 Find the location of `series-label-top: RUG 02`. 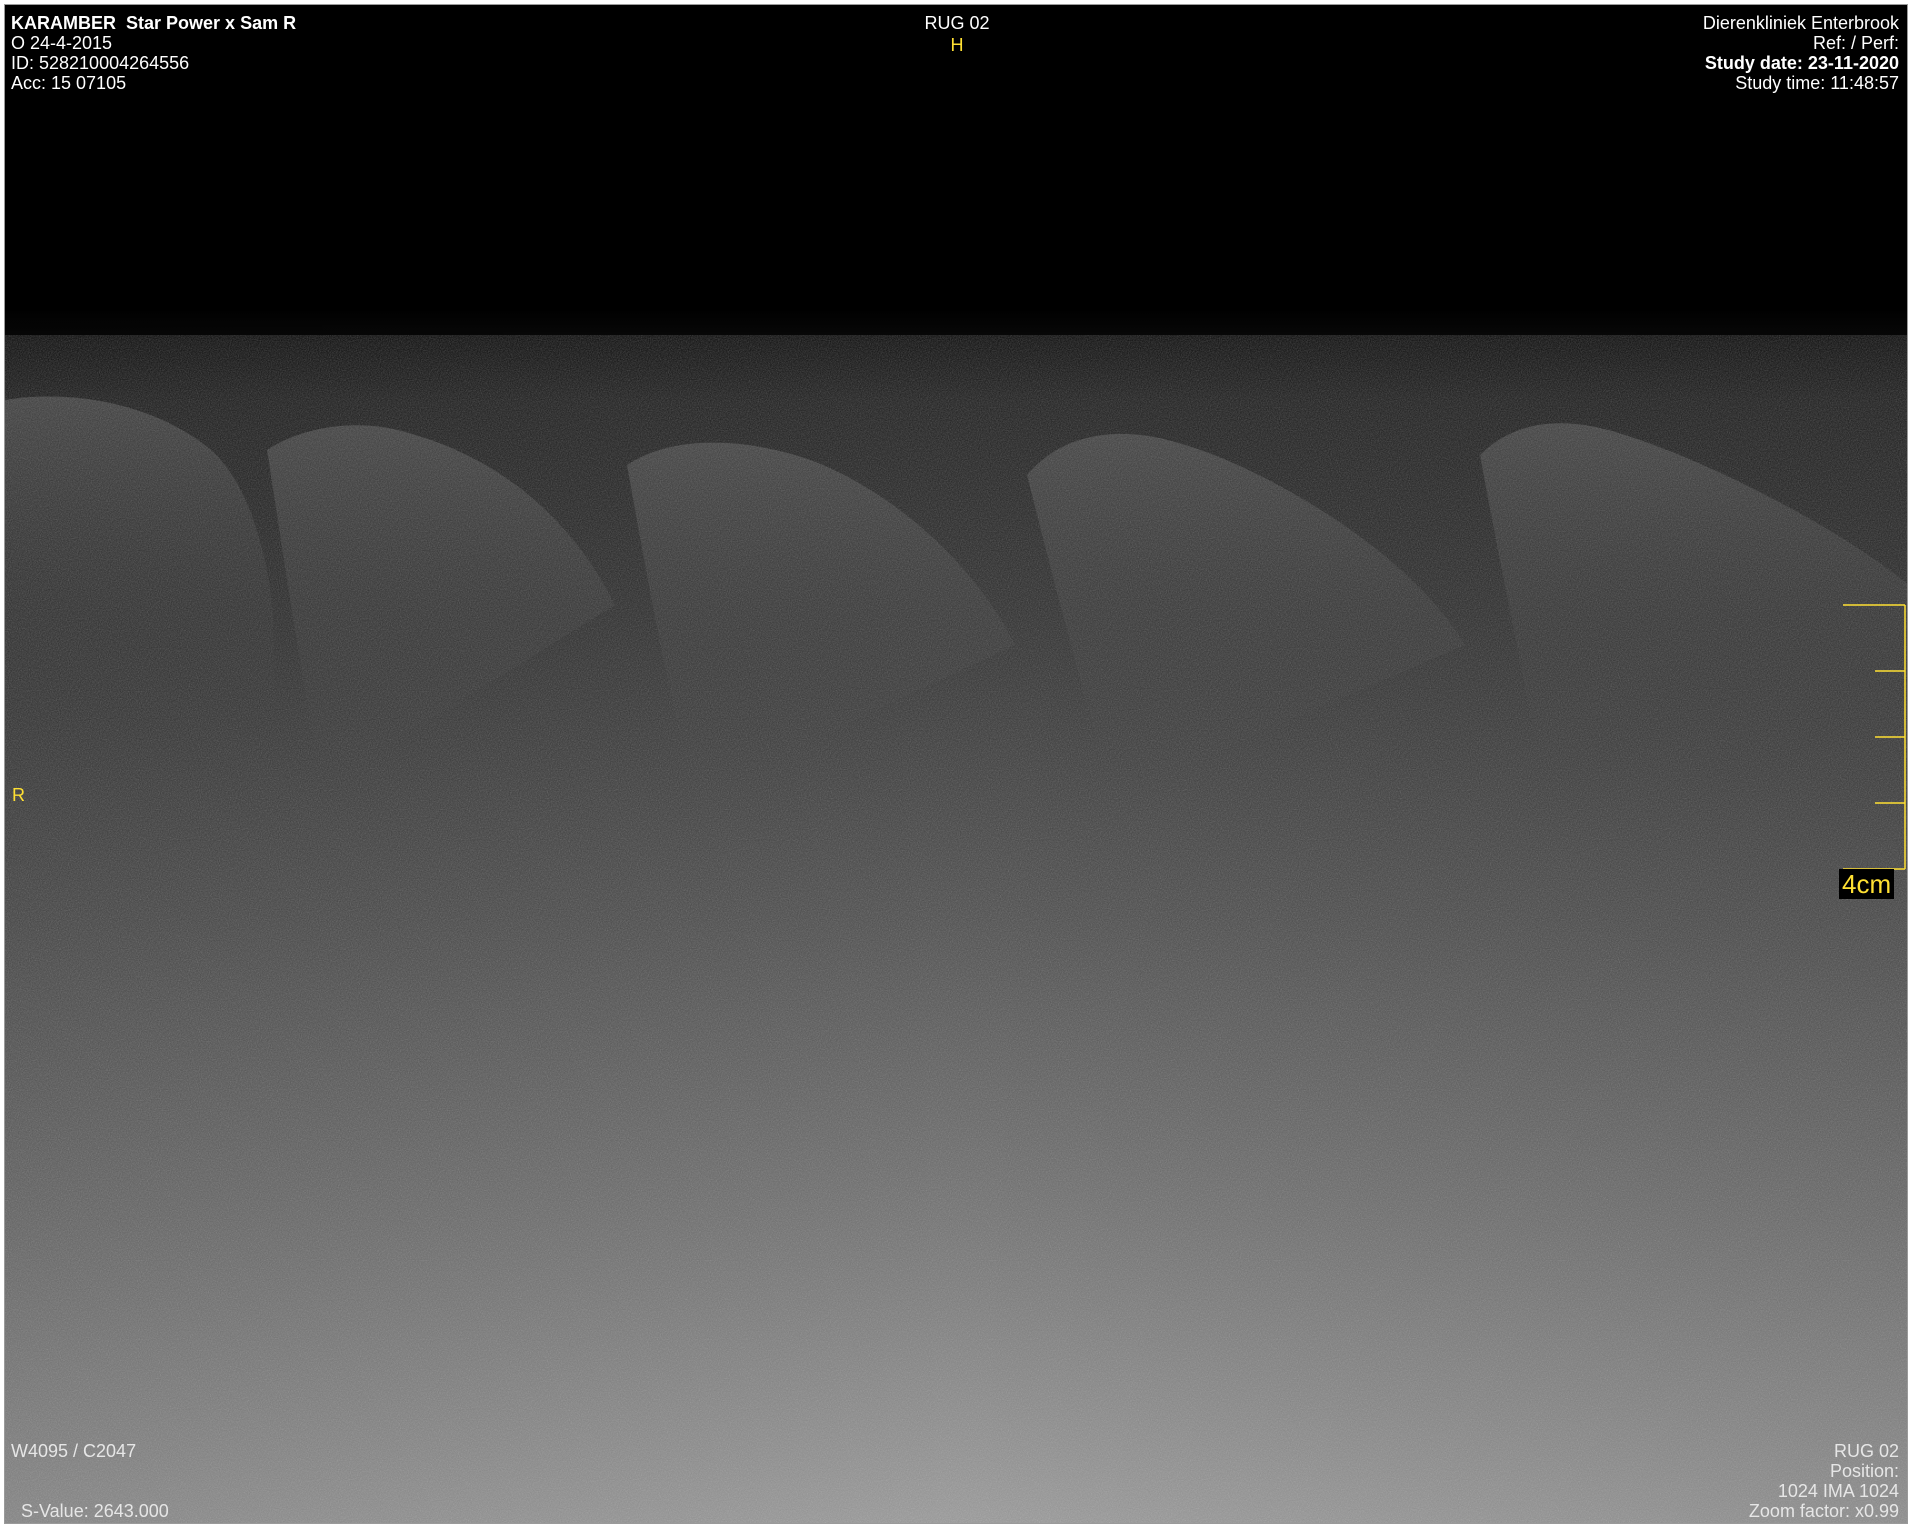

series-label-top: RUG 02 is located at coordinates (957, 23).